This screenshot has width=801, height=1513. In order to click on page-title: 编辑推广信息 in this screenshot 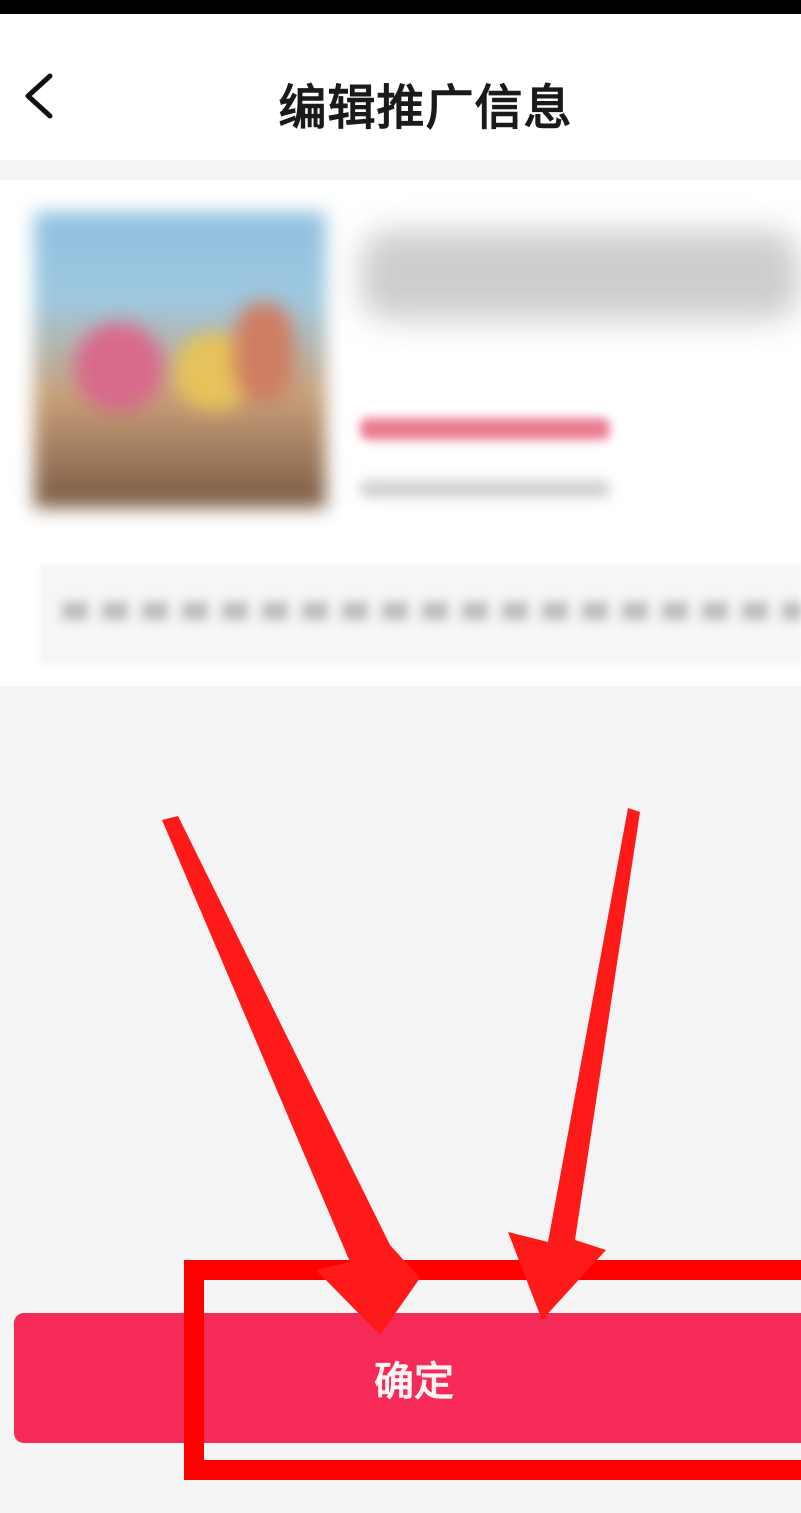, I will do `click(425, 108)`.